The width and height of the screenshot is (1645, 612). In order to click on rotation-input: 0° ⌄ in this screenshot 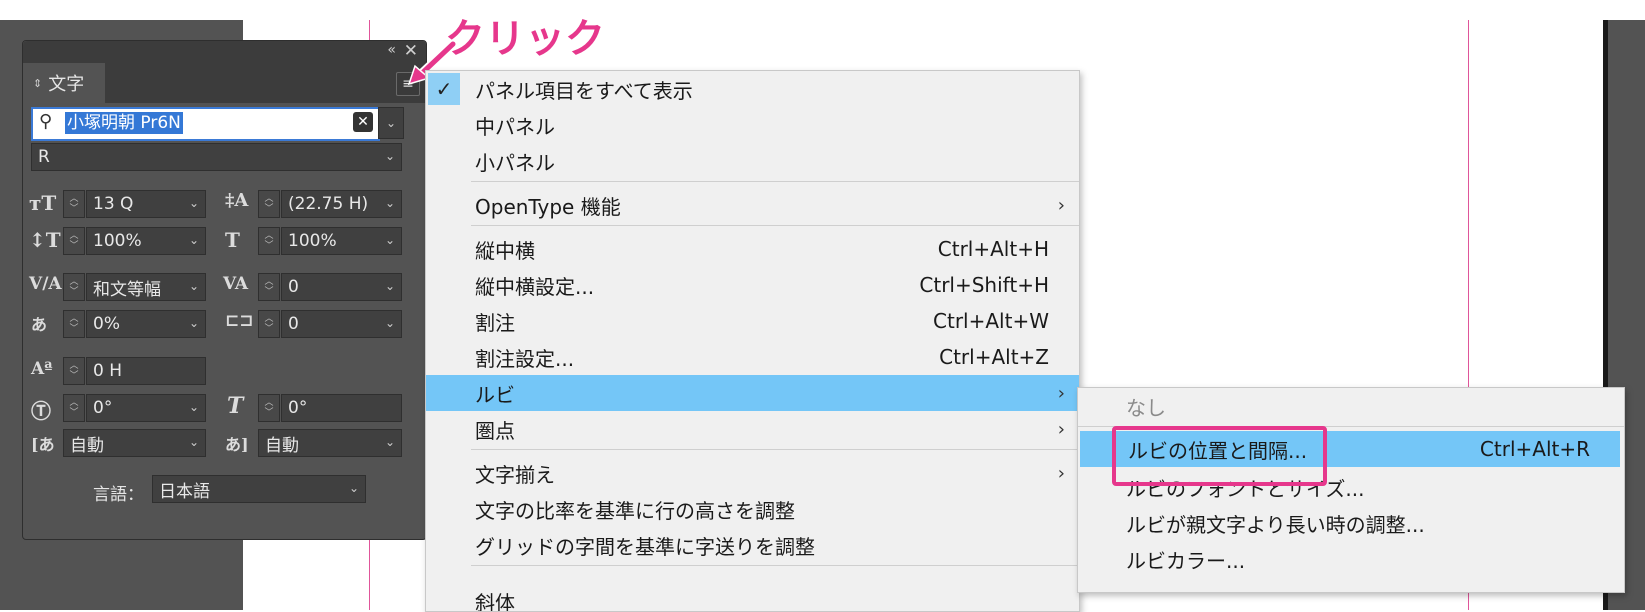, I will do `click(146, 408)`.